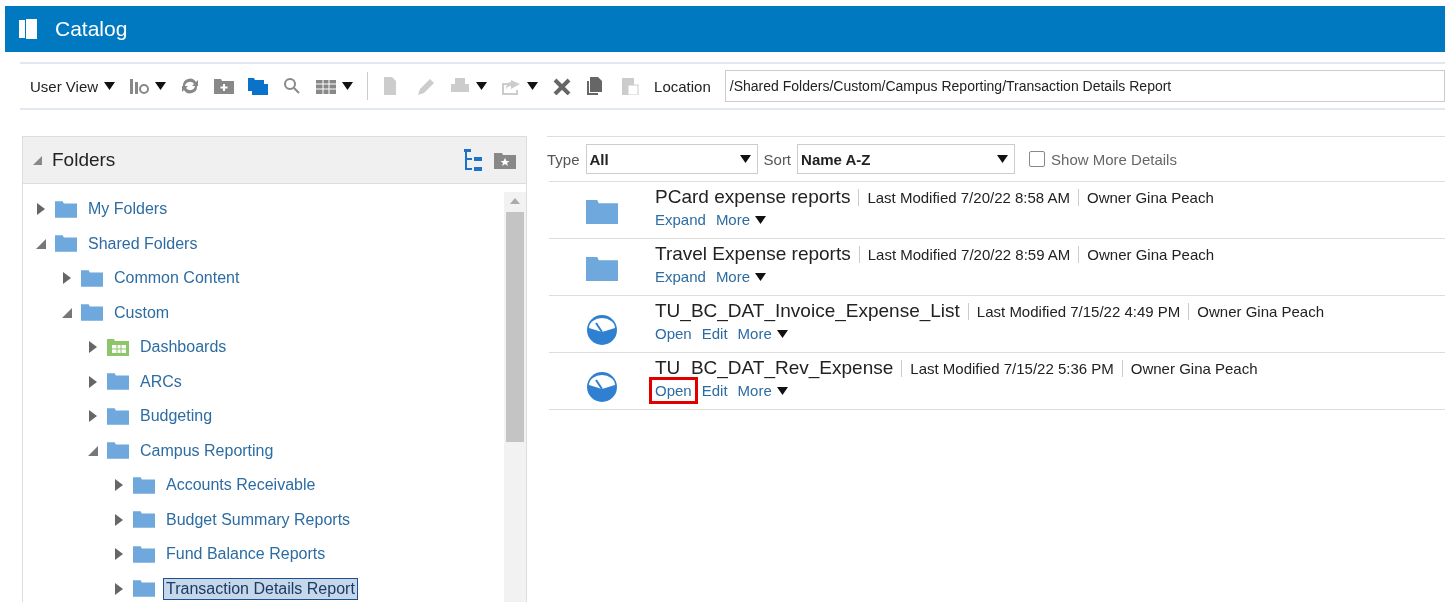 Image resolution: width=1450 pixels, height=602 pixels. What do you see at coordinates (1007, 368) in the screenshot?
I see `modified-date: Last Modified 7/15/22 5:36 PM` at bounding box center [1007, 368].